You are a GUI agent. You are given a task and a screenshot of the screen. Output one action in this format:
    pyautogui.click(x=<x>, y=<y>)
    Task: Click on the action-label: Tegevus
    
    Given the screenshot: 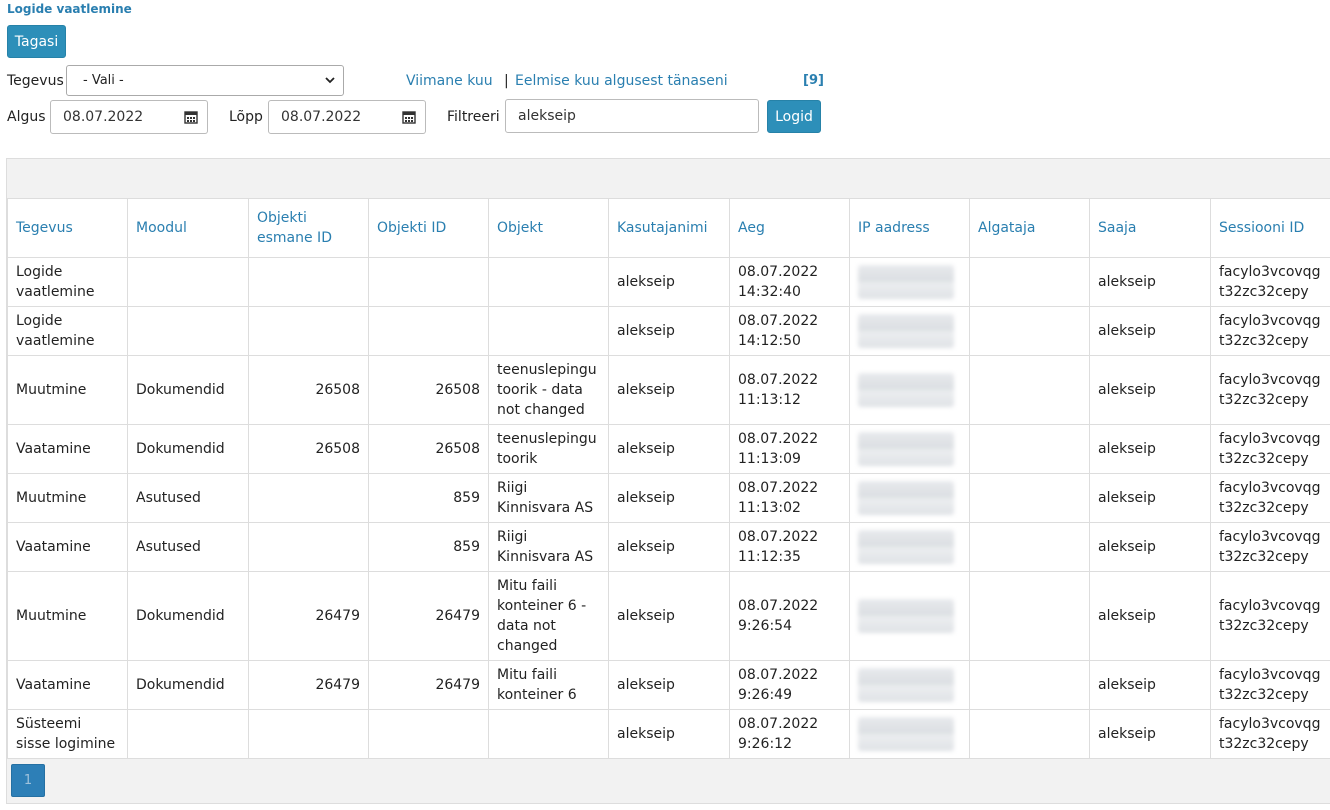 What is the action you would take?
    pyautogui.click(x=35, y=81)
    